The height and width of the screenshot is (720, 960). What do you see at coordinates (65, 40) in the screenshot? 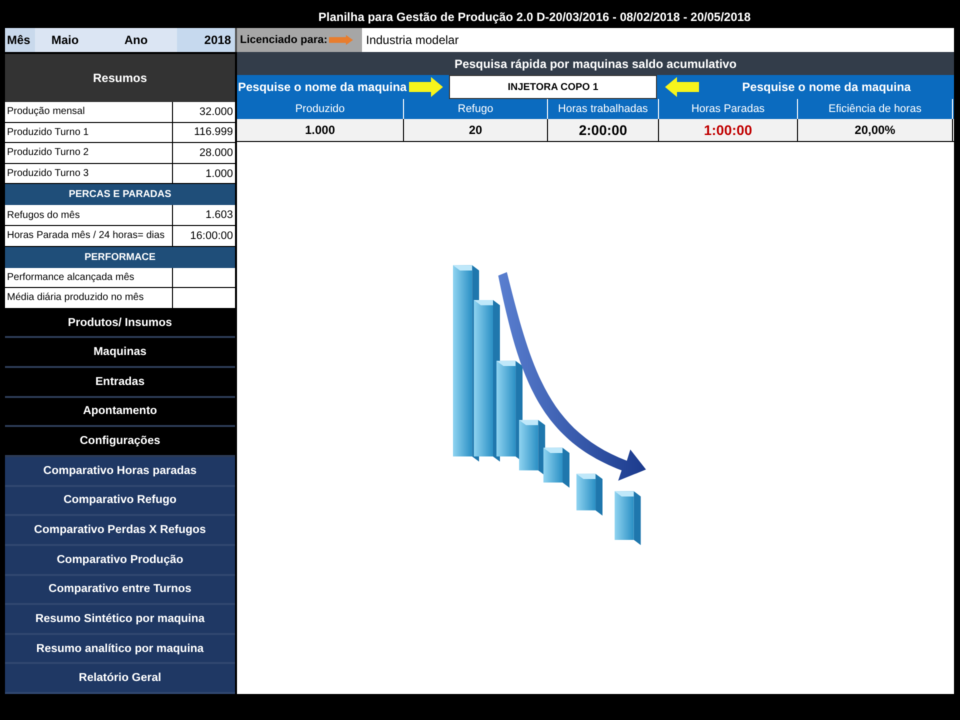
I see `month-value: Maio` at bounding box center [65, 40].